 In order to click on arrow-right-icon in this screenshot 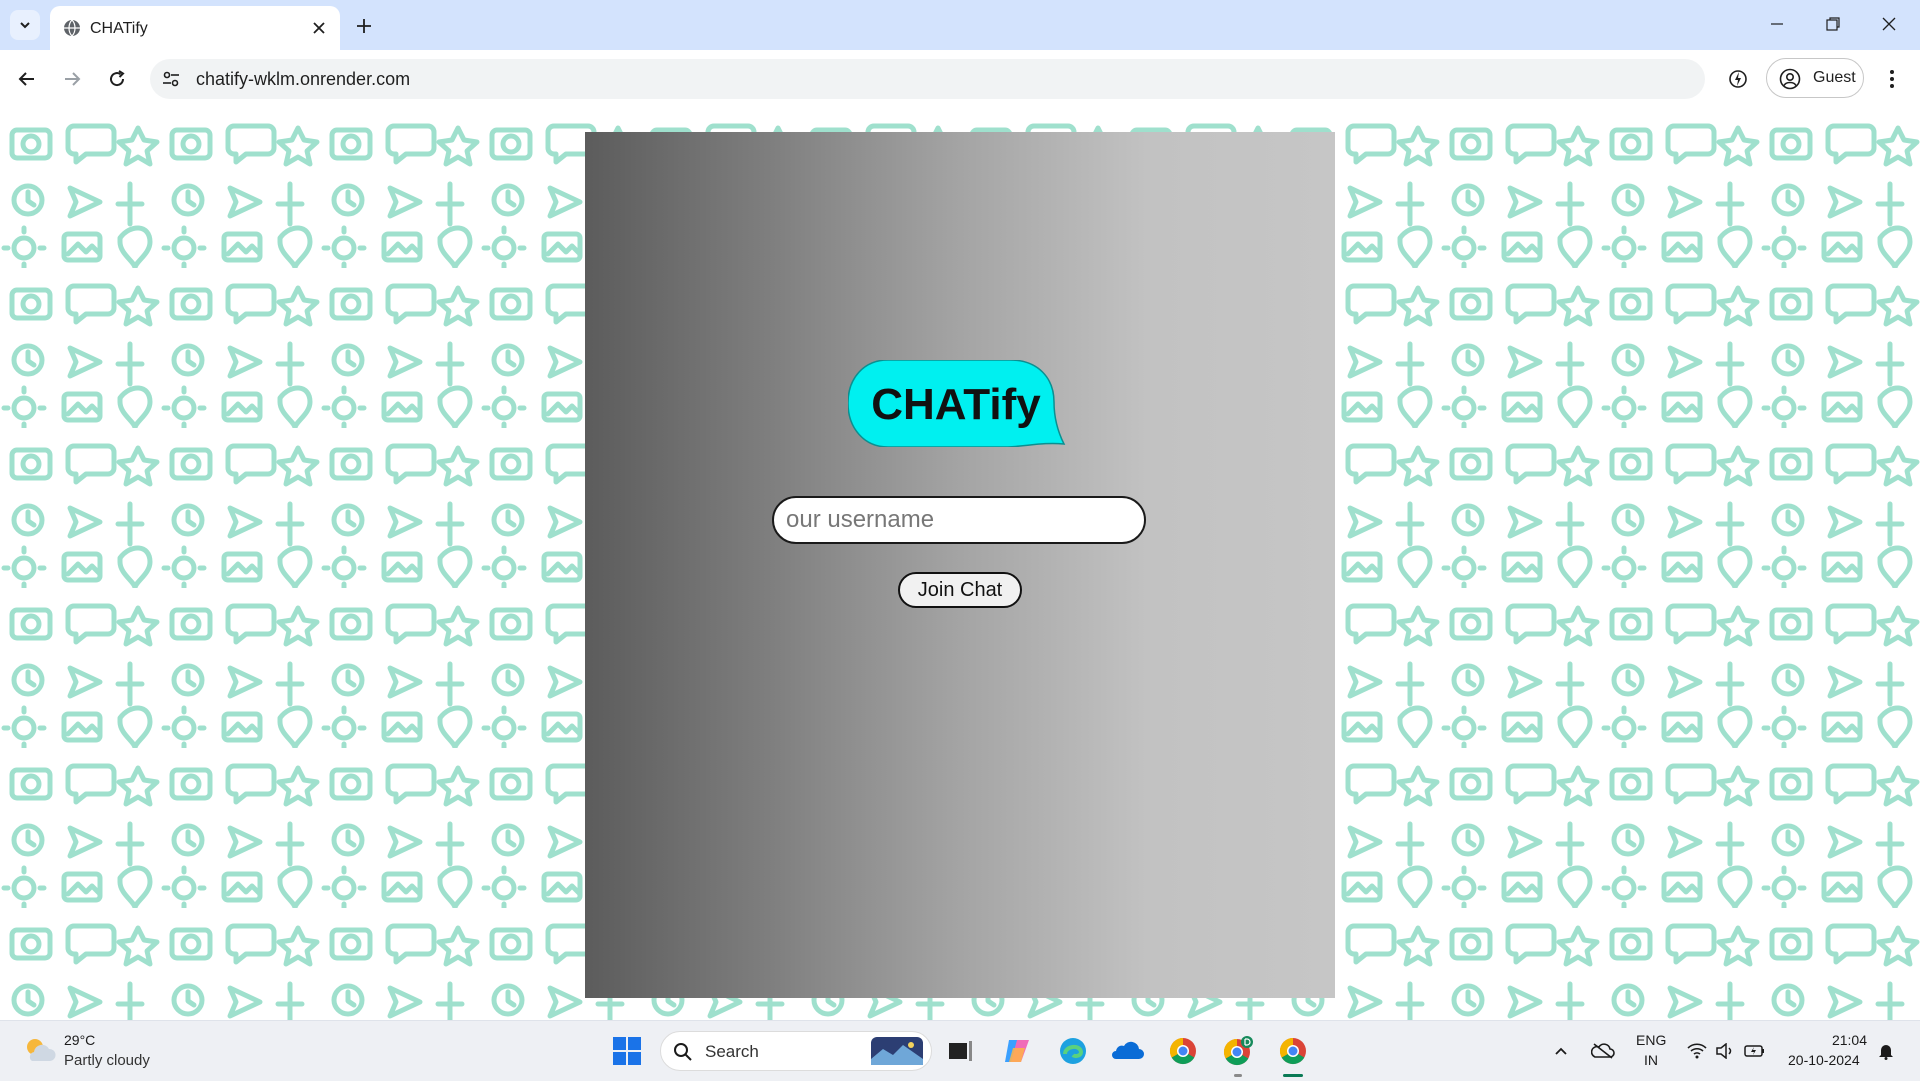, I will do `click(73, 79)`.